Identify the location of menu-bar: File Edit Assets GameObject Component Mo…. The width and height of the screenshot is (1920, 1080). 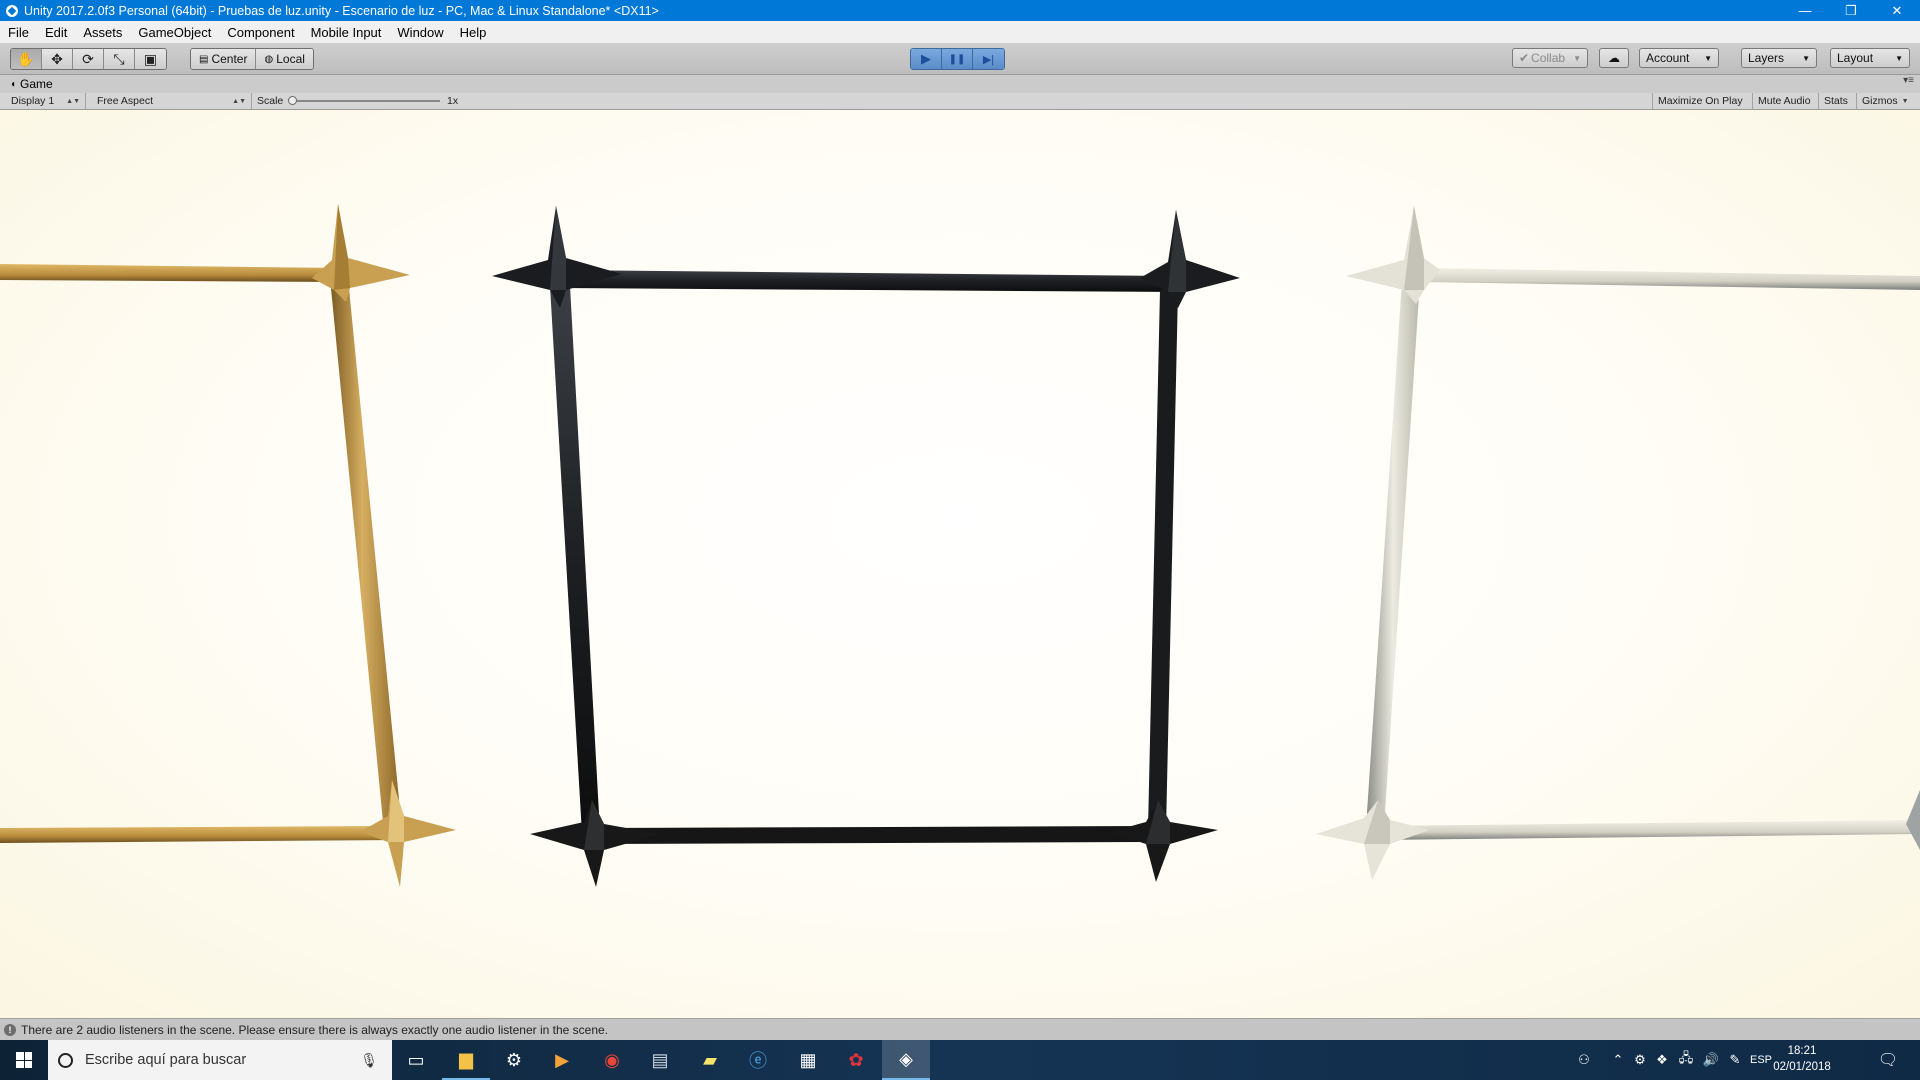
(960, 32).